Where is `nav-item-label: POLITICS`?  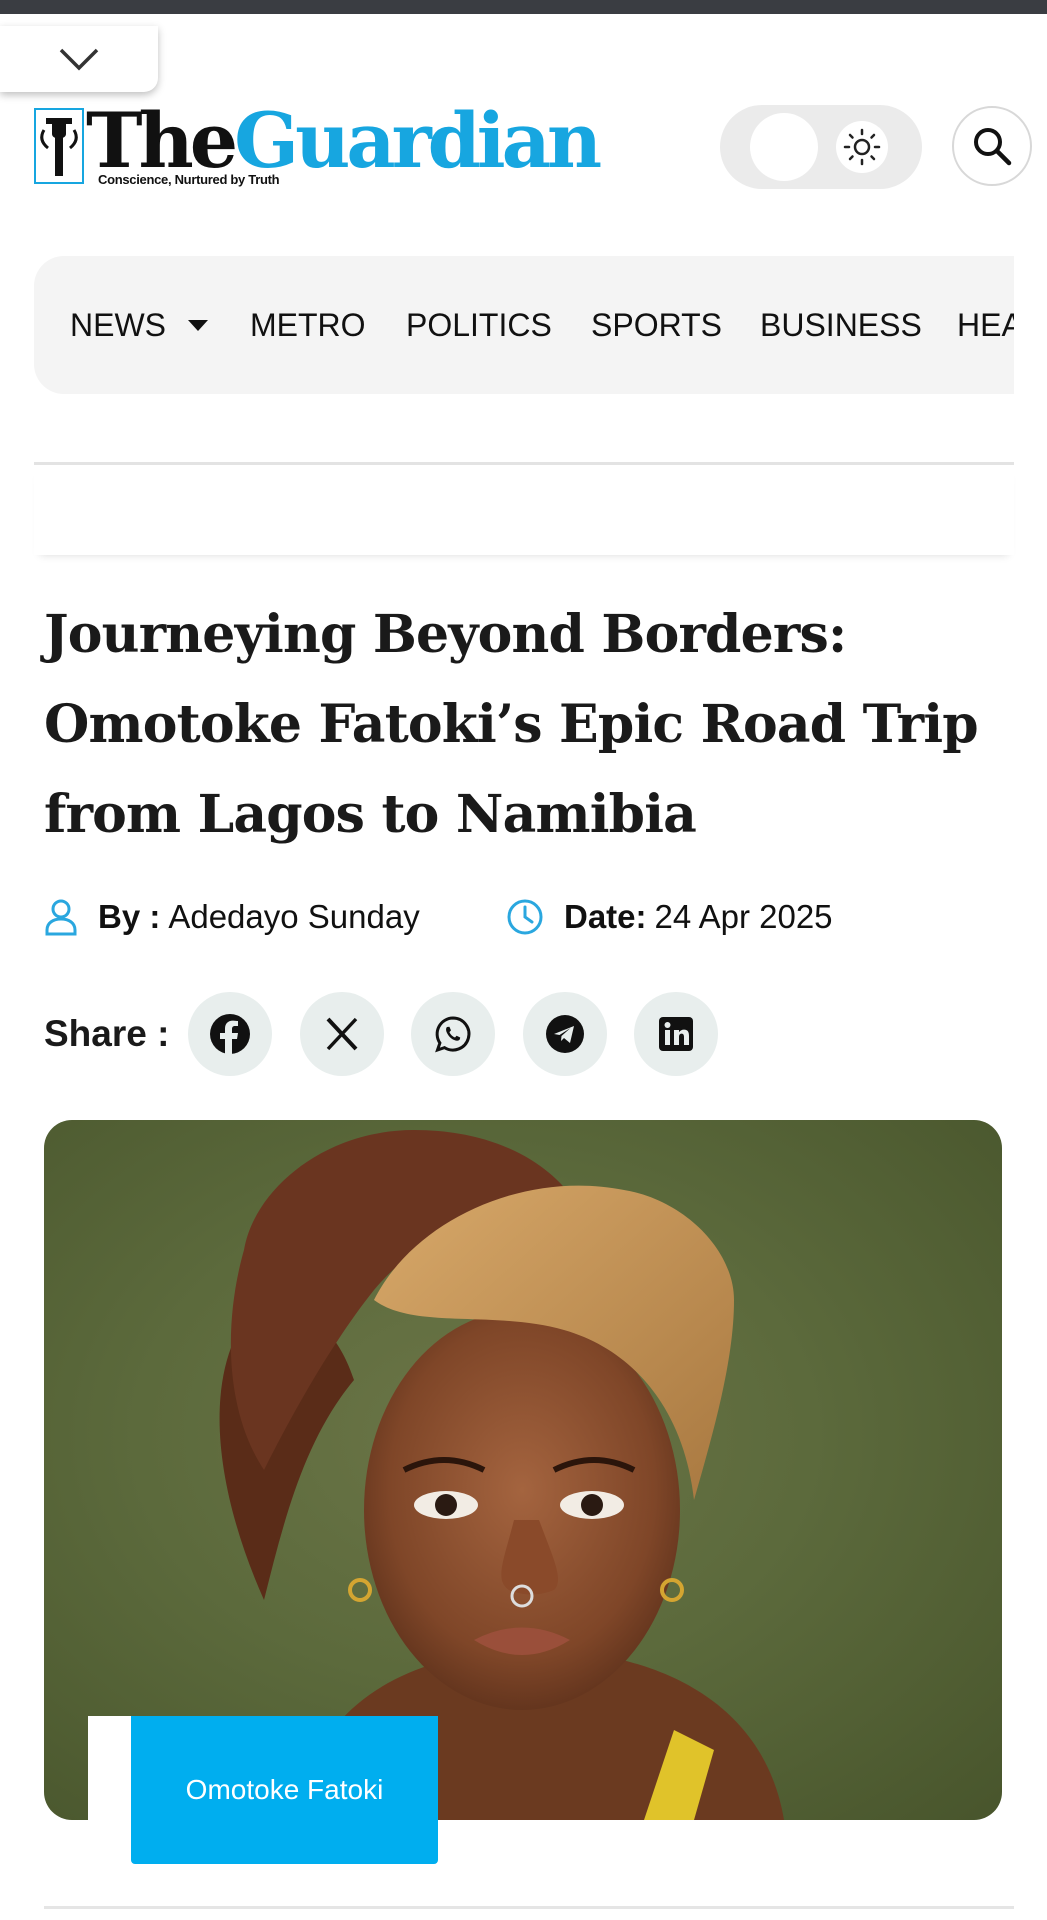 nav-item-label: POLITICS is located at coordinates (479, 324).